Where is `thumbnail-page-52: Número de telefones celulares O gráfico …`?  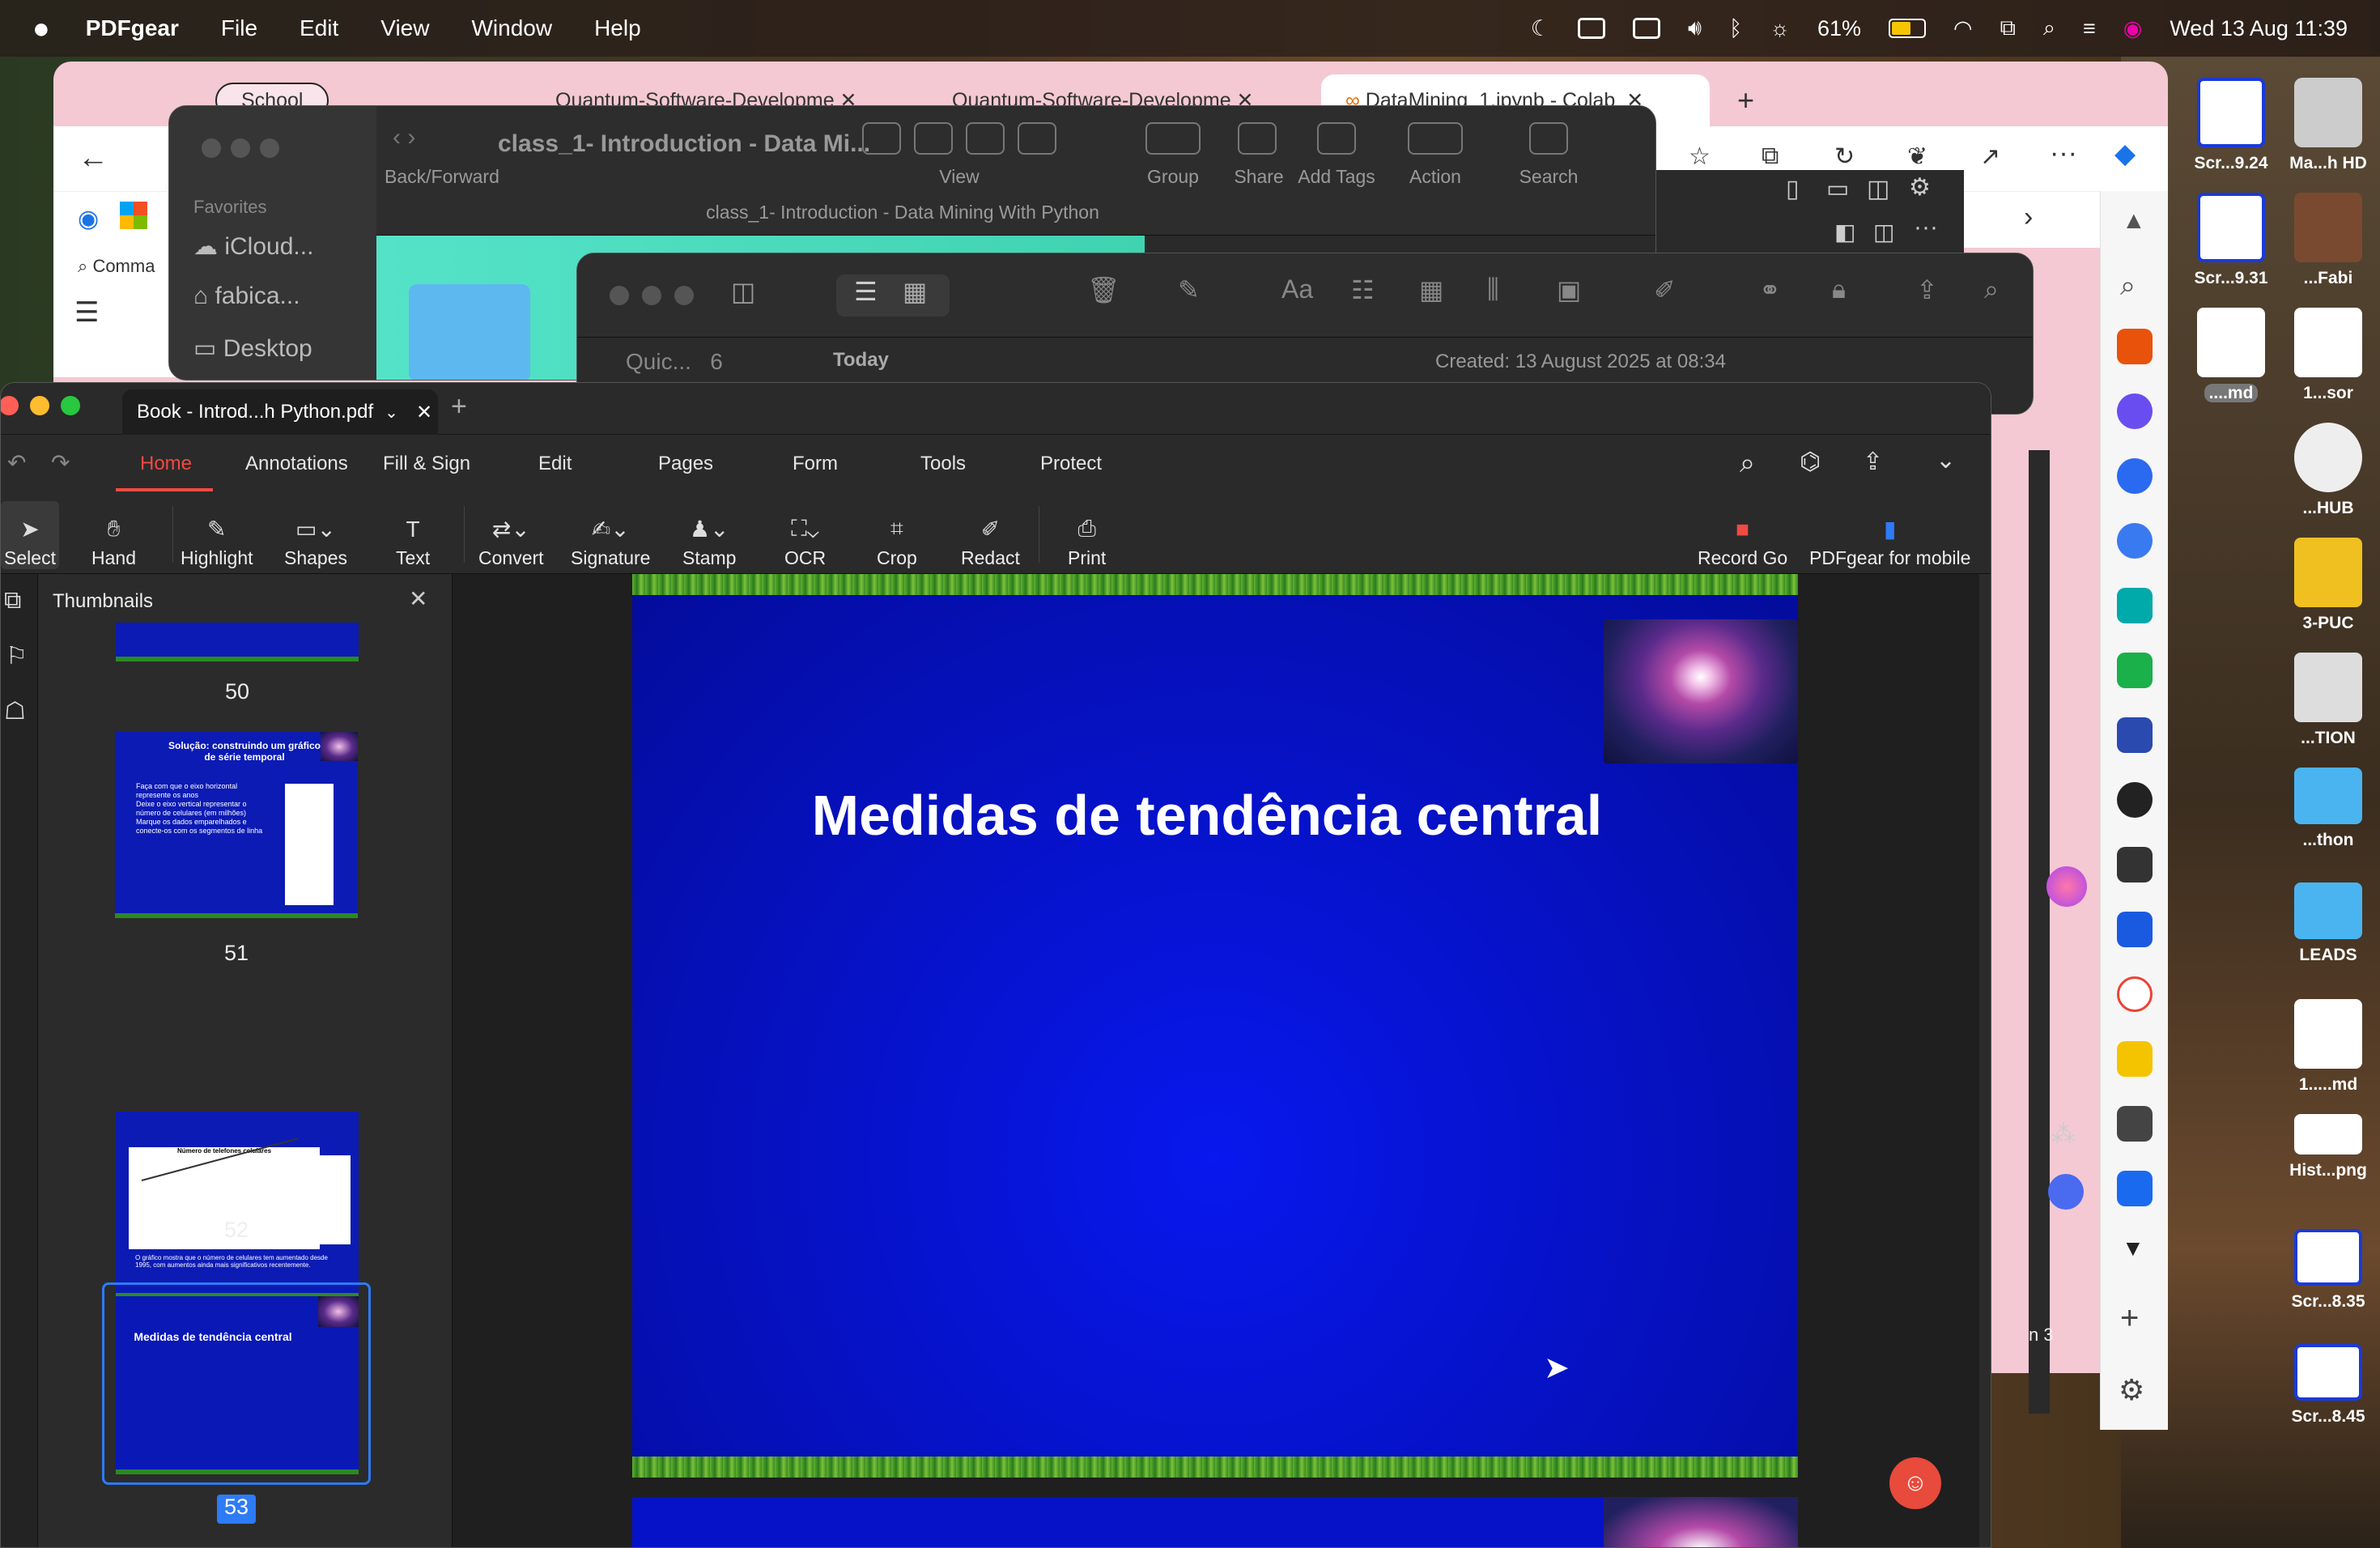
thumbnail-page-52: Número de telefones celulares O gráfico … is located at coordinates (237, 1205).